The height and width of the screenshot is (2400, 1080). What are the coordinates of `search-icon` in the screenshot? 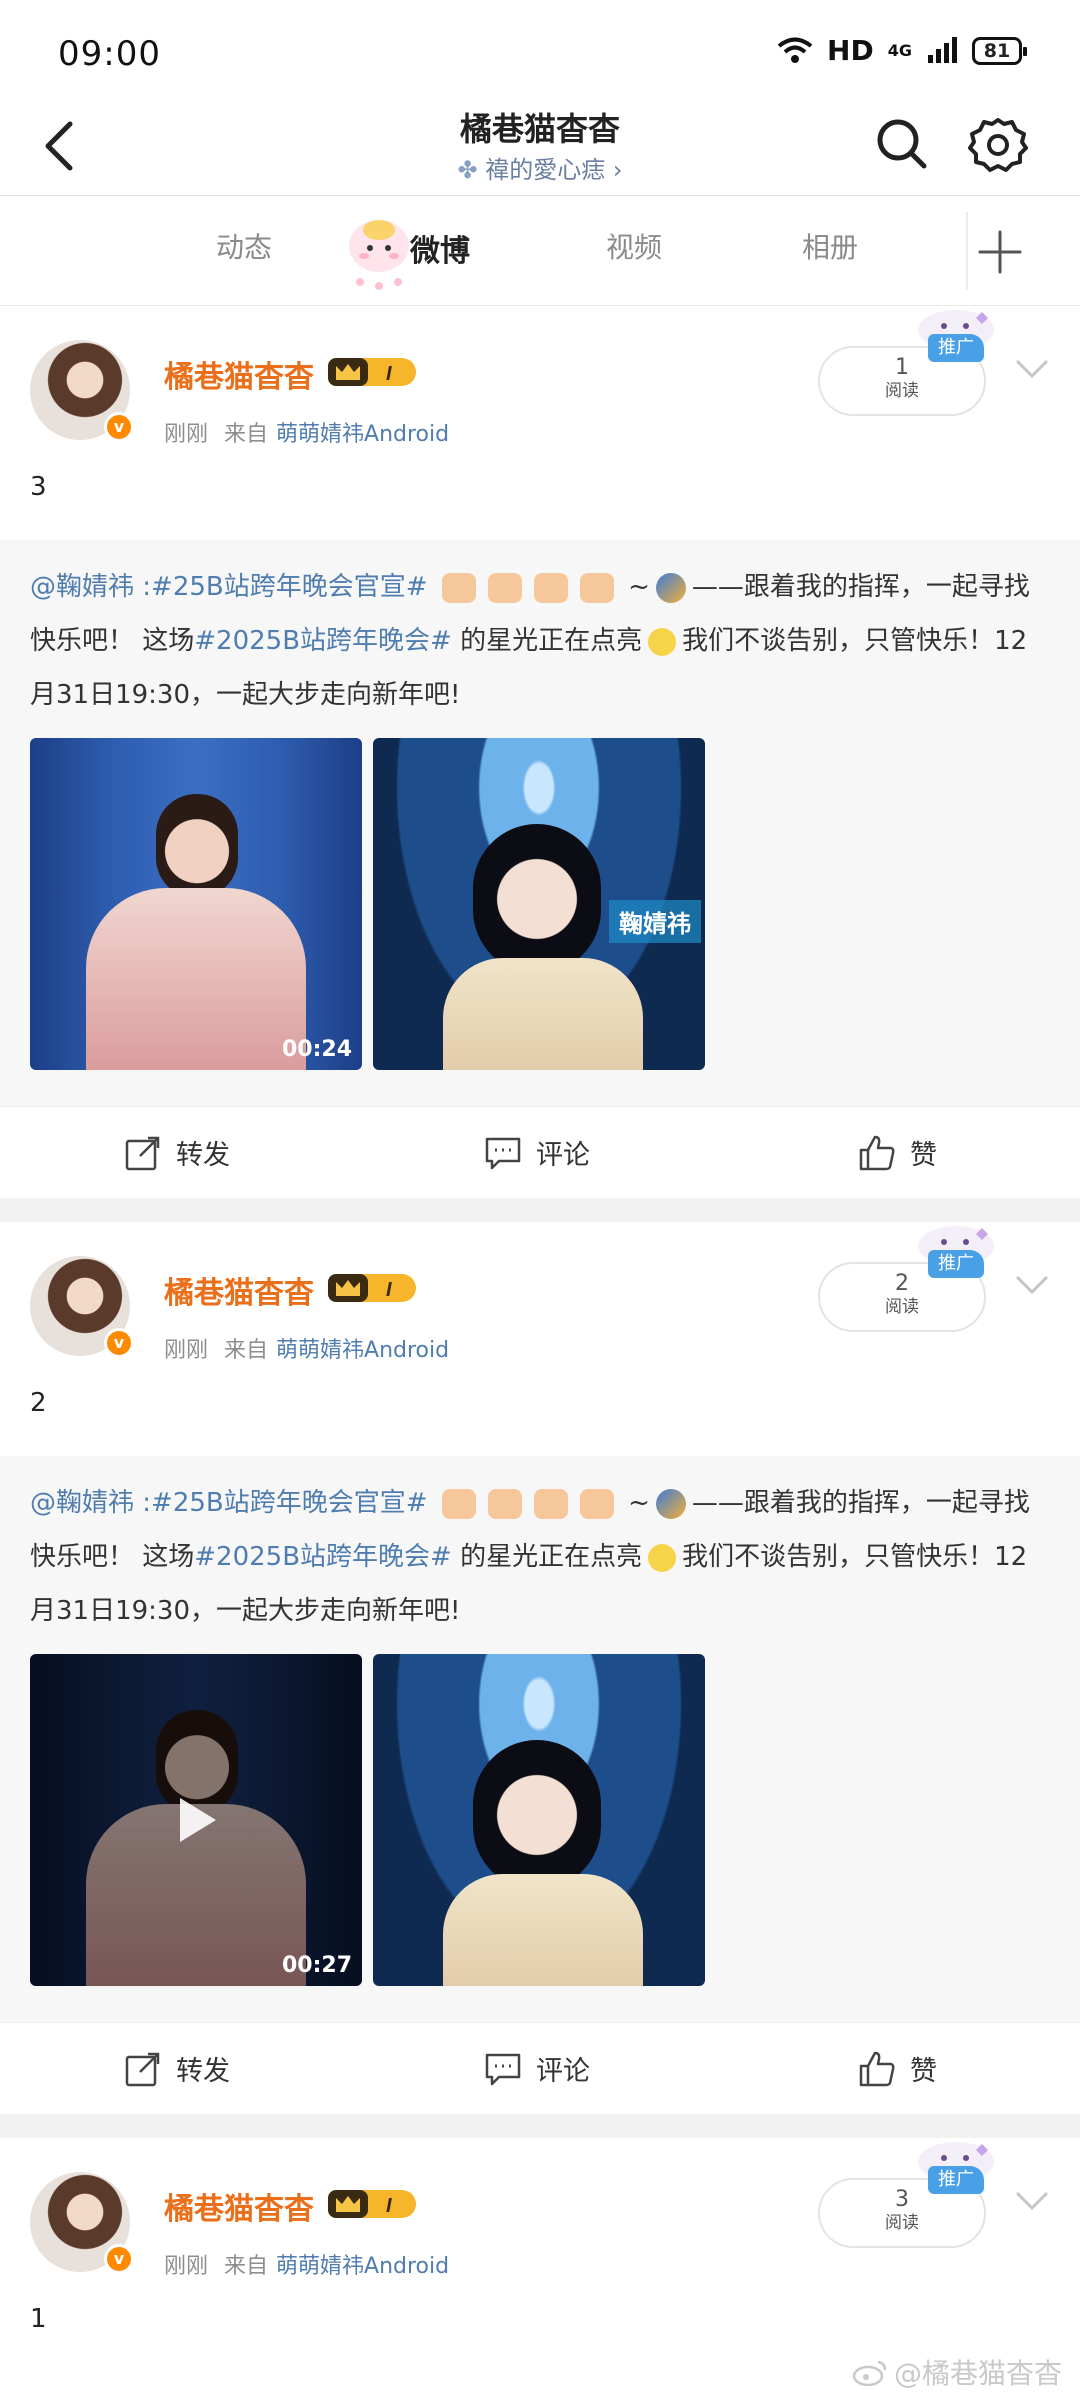 It's located at (902, 144).